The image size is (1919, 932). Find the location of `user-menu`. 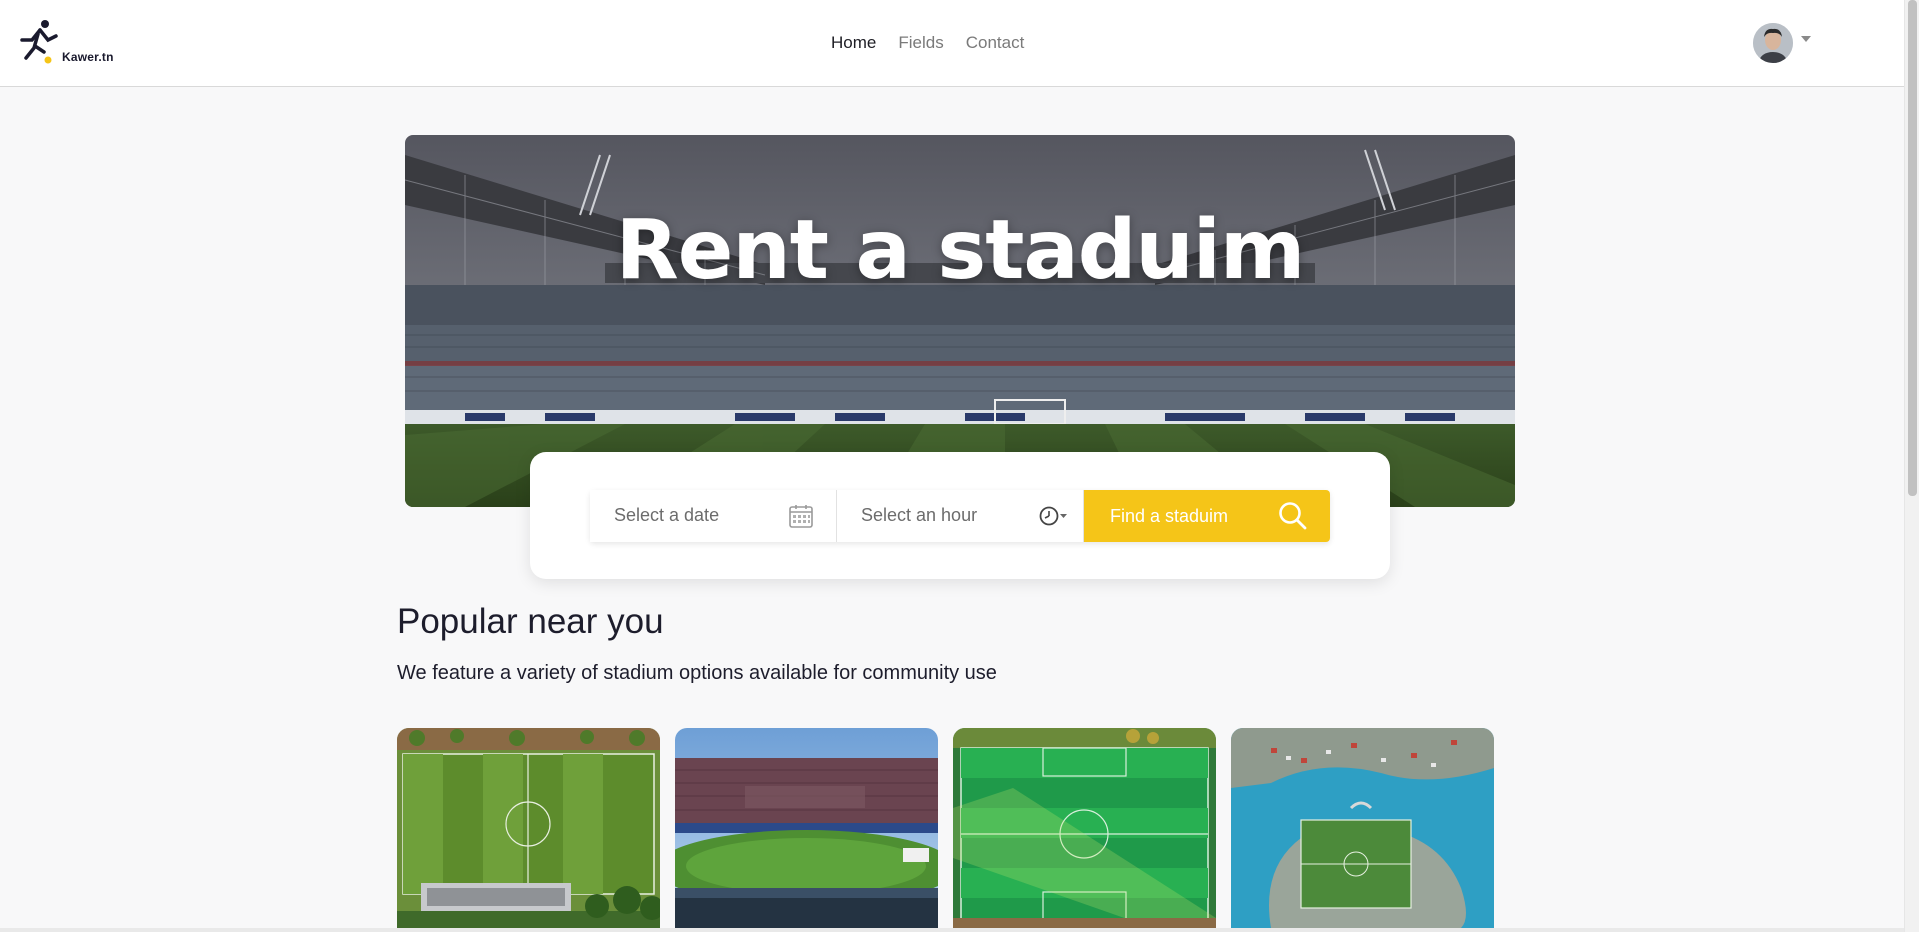

user-menu is located at coordinates (1782, 43).